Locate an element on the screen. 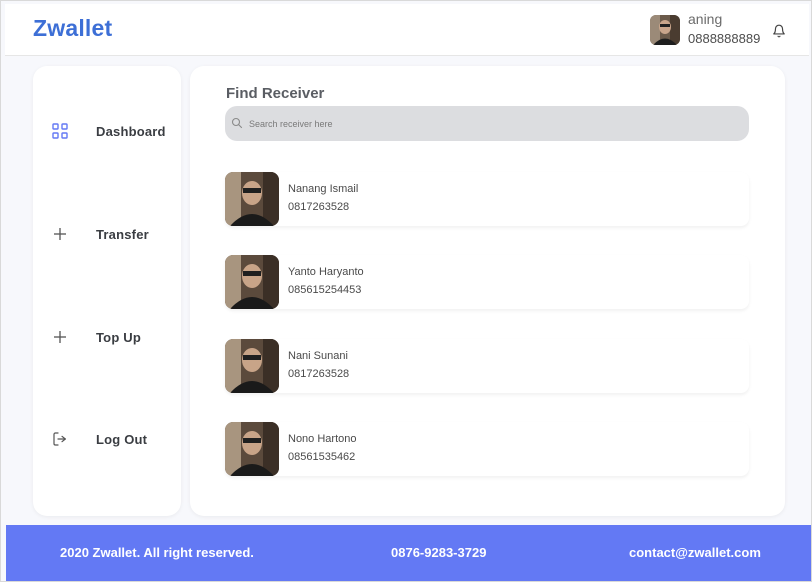  receiver-phone: 085615254453 is located at coordinates (325, 290).